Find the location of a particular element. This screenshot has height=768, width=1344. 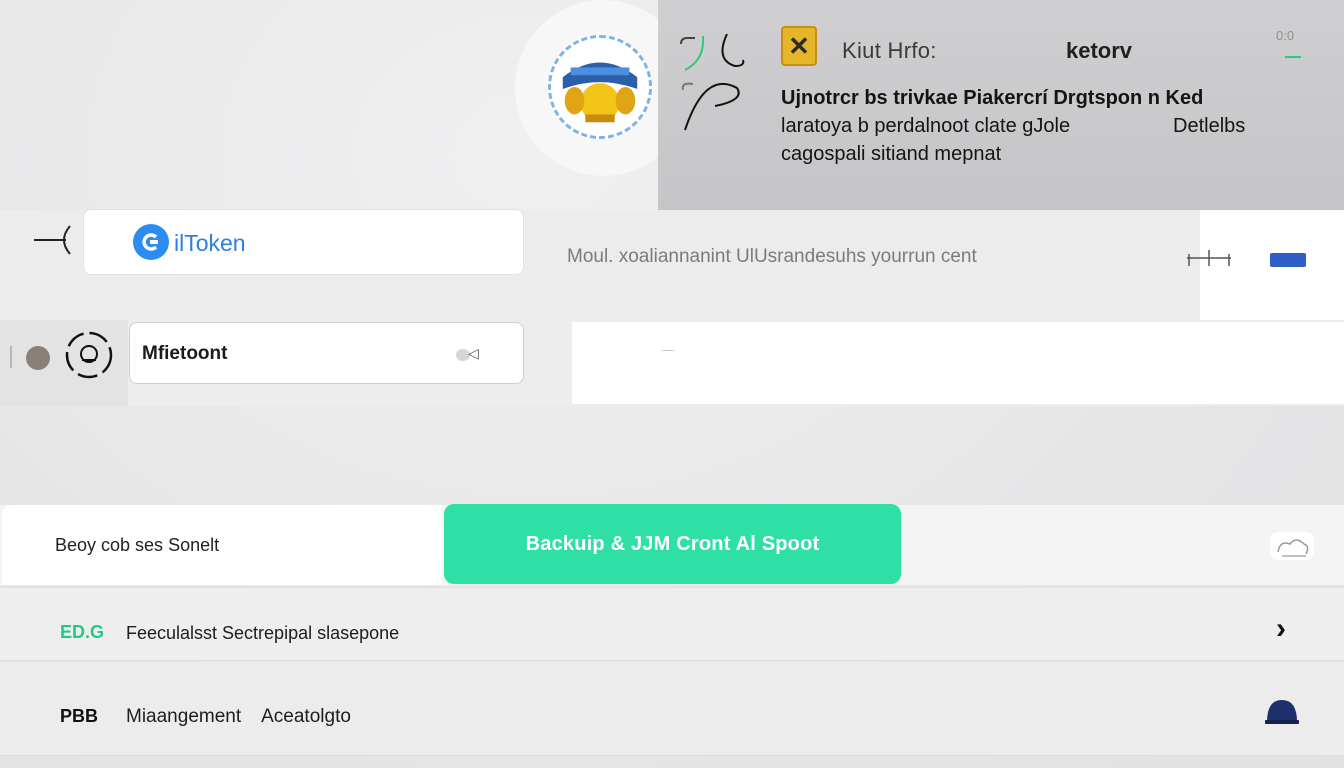

wallet-selector: ilToken is located at coordinates (303, 242).